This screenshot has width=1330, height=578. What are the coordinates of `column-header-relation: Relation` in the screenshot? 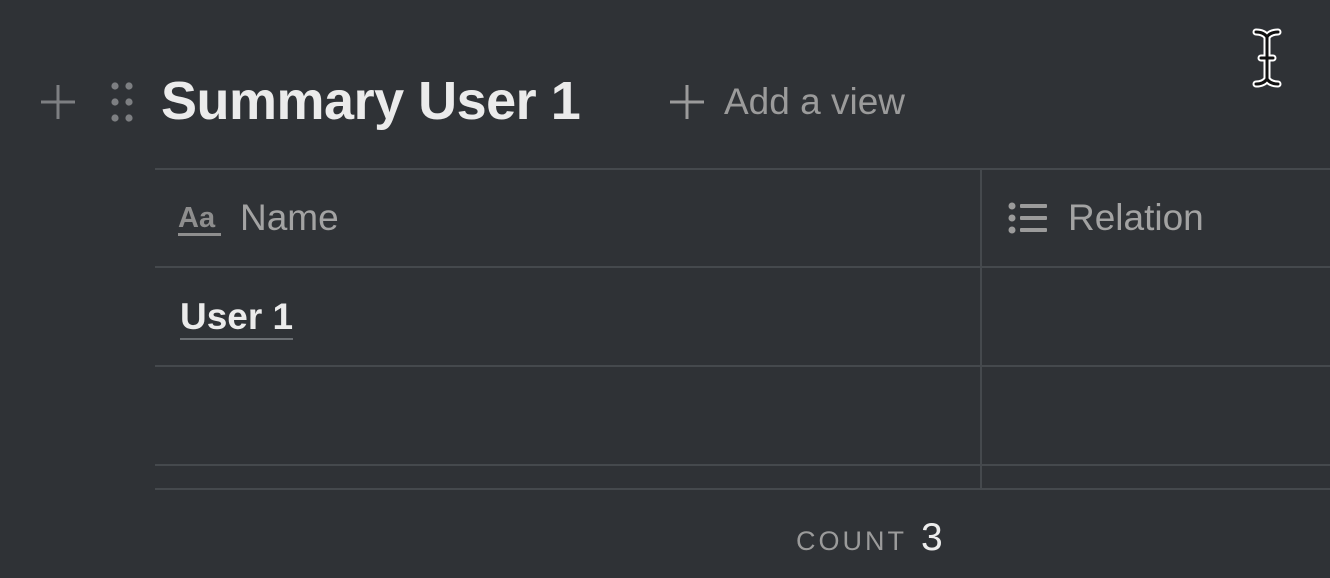 It's located at (1106, 218).